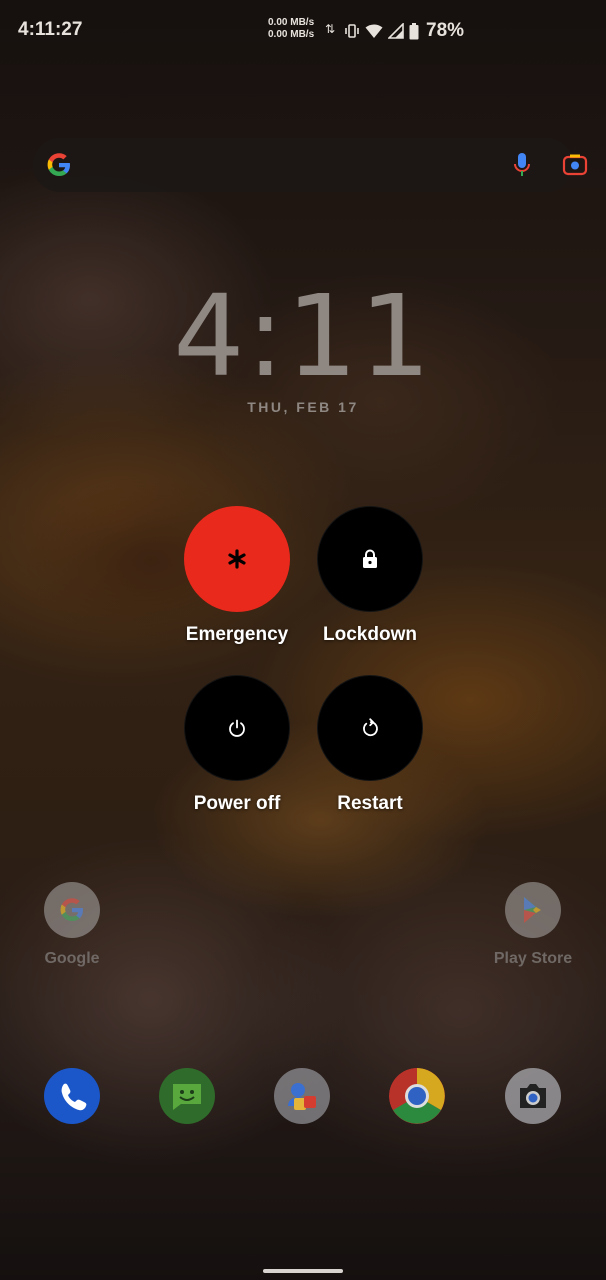 Image resolution: width=606 pixels, height=1280 pixels. Describe the element at coordinates (575, 167) in the screenshot. I see `lens-icon` at that location.